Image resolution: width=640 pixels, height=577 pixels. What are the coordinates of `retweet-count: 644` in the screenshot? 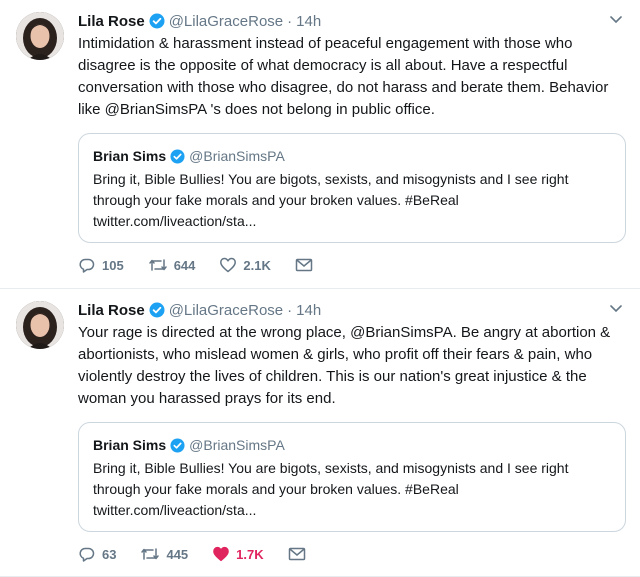 It's located at (184, 265).